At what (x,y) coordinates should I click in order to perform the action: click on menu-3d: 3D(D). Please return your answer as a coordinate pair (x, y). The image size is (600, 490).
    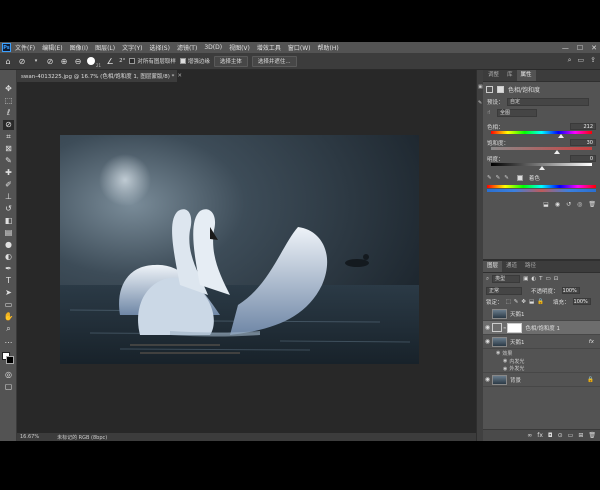
    Looking at the image, I should click on (213, 47).